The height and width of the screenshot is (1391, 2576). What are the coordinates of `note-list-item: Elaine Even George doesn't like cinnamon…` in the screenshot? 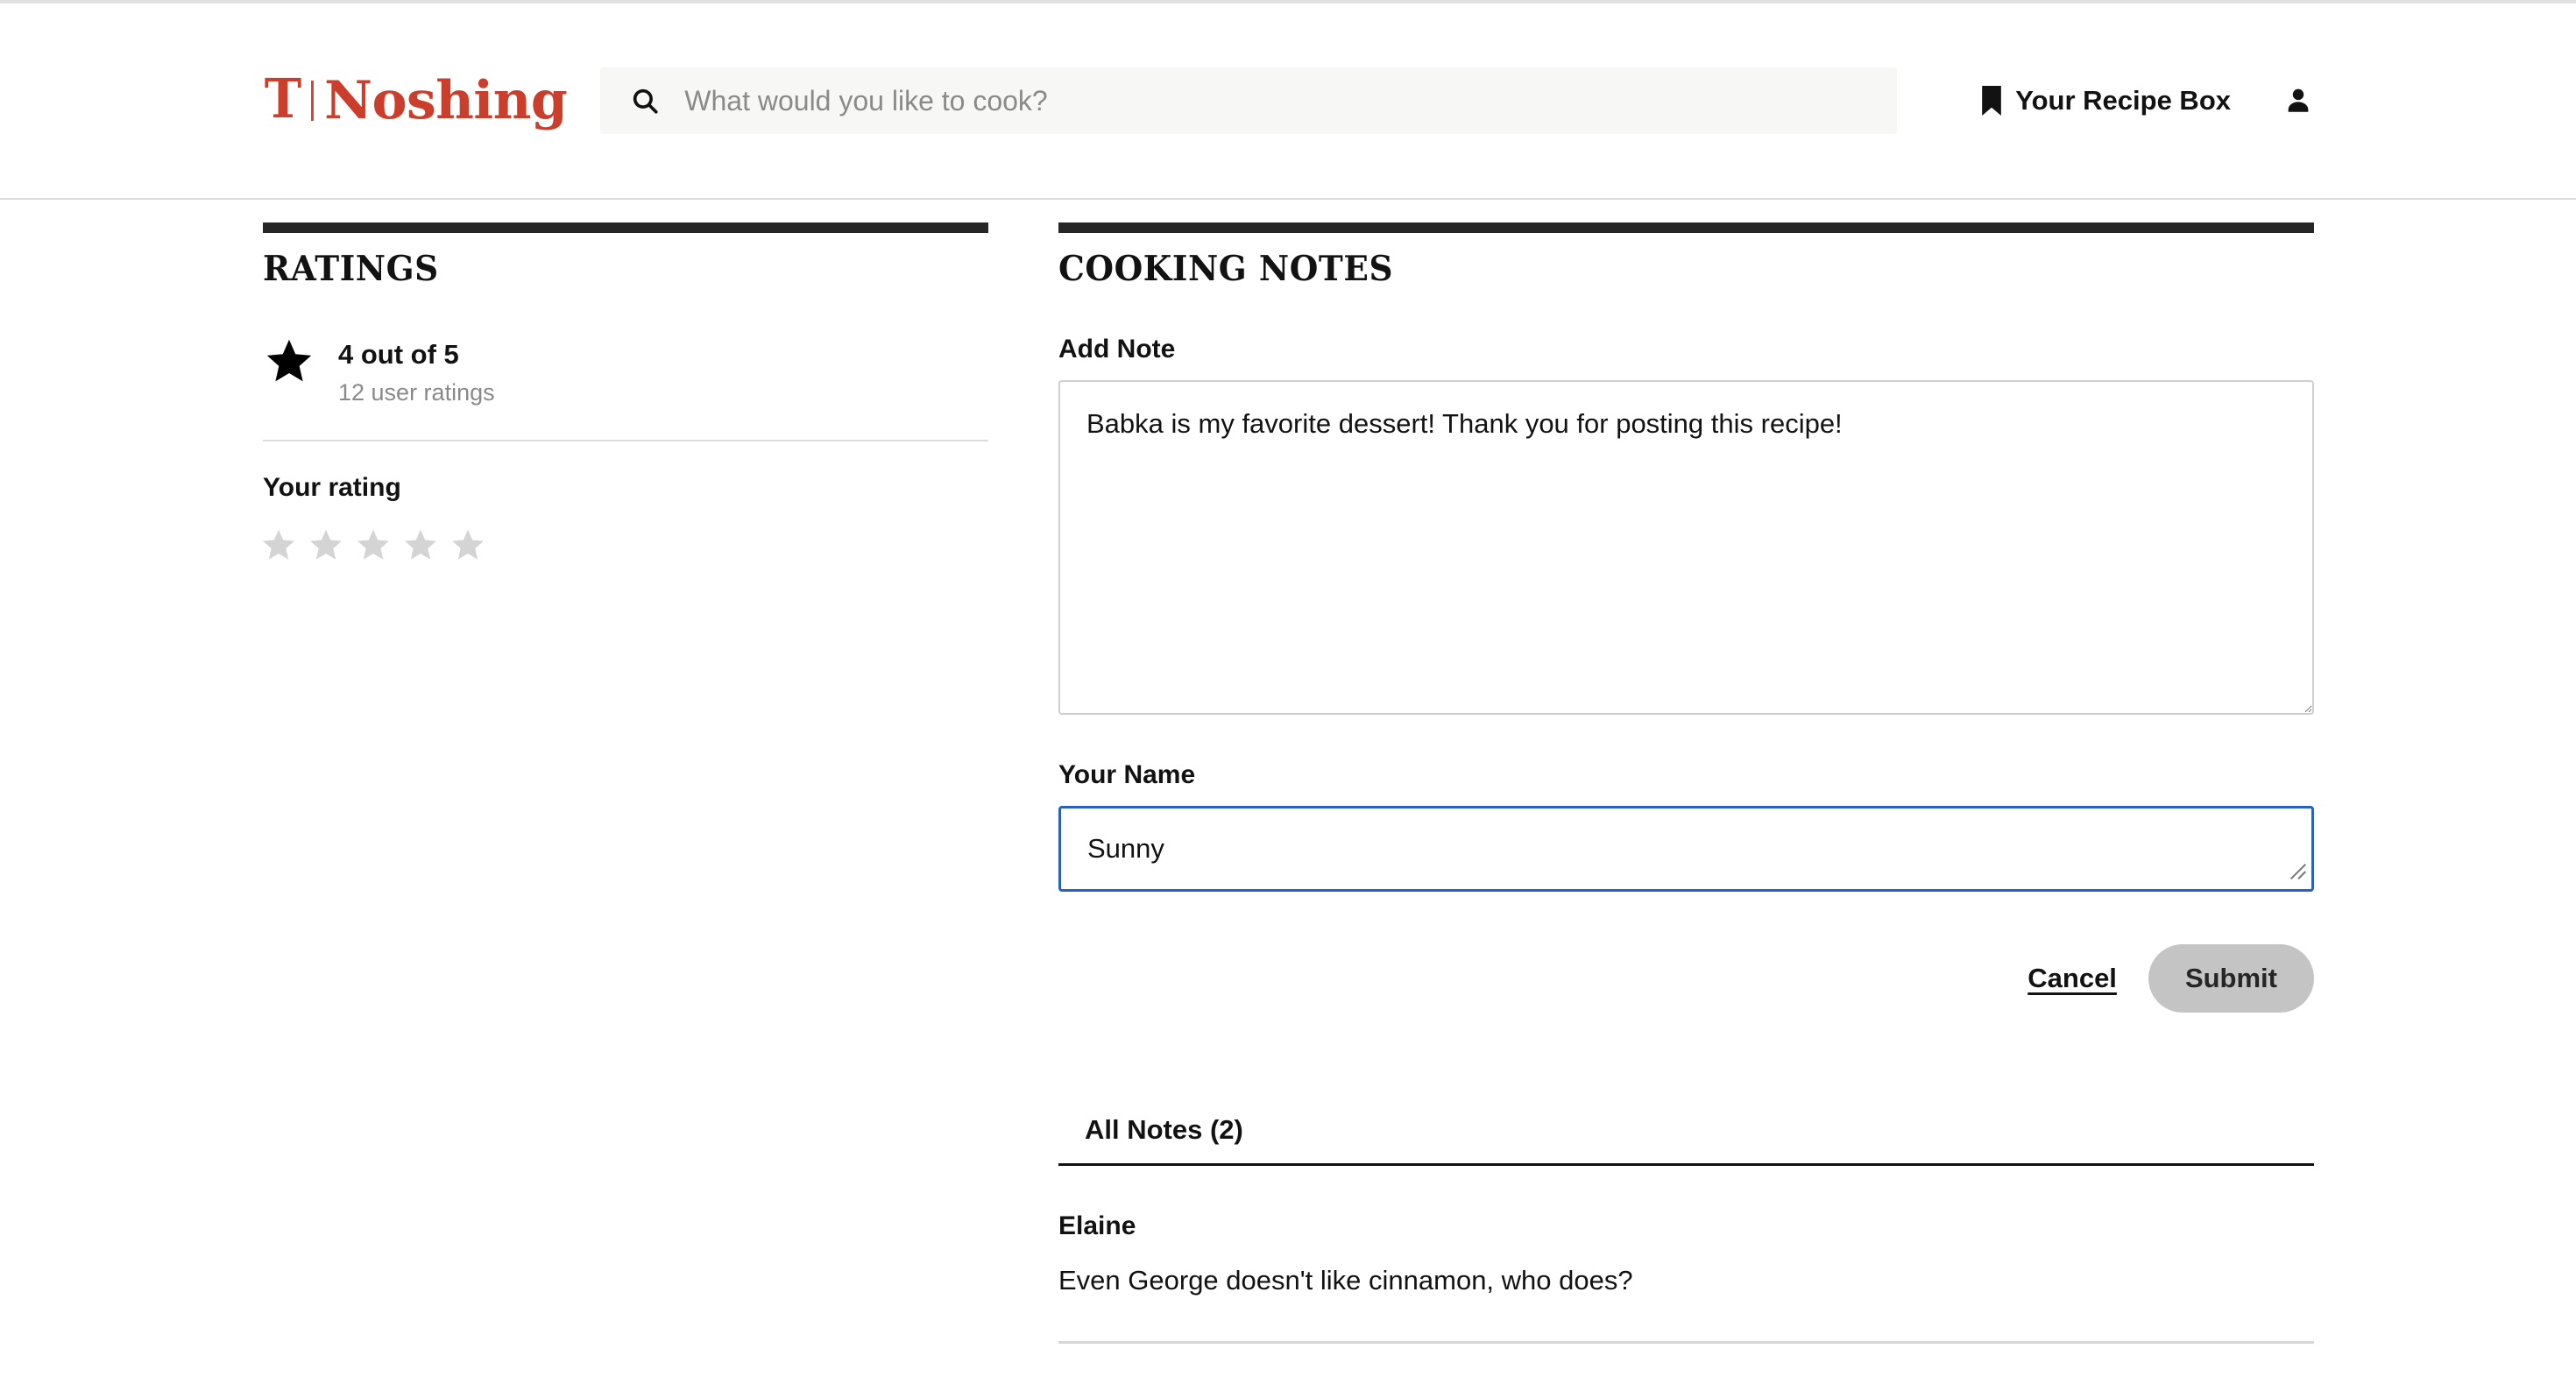 It's located at (1686, 1232).